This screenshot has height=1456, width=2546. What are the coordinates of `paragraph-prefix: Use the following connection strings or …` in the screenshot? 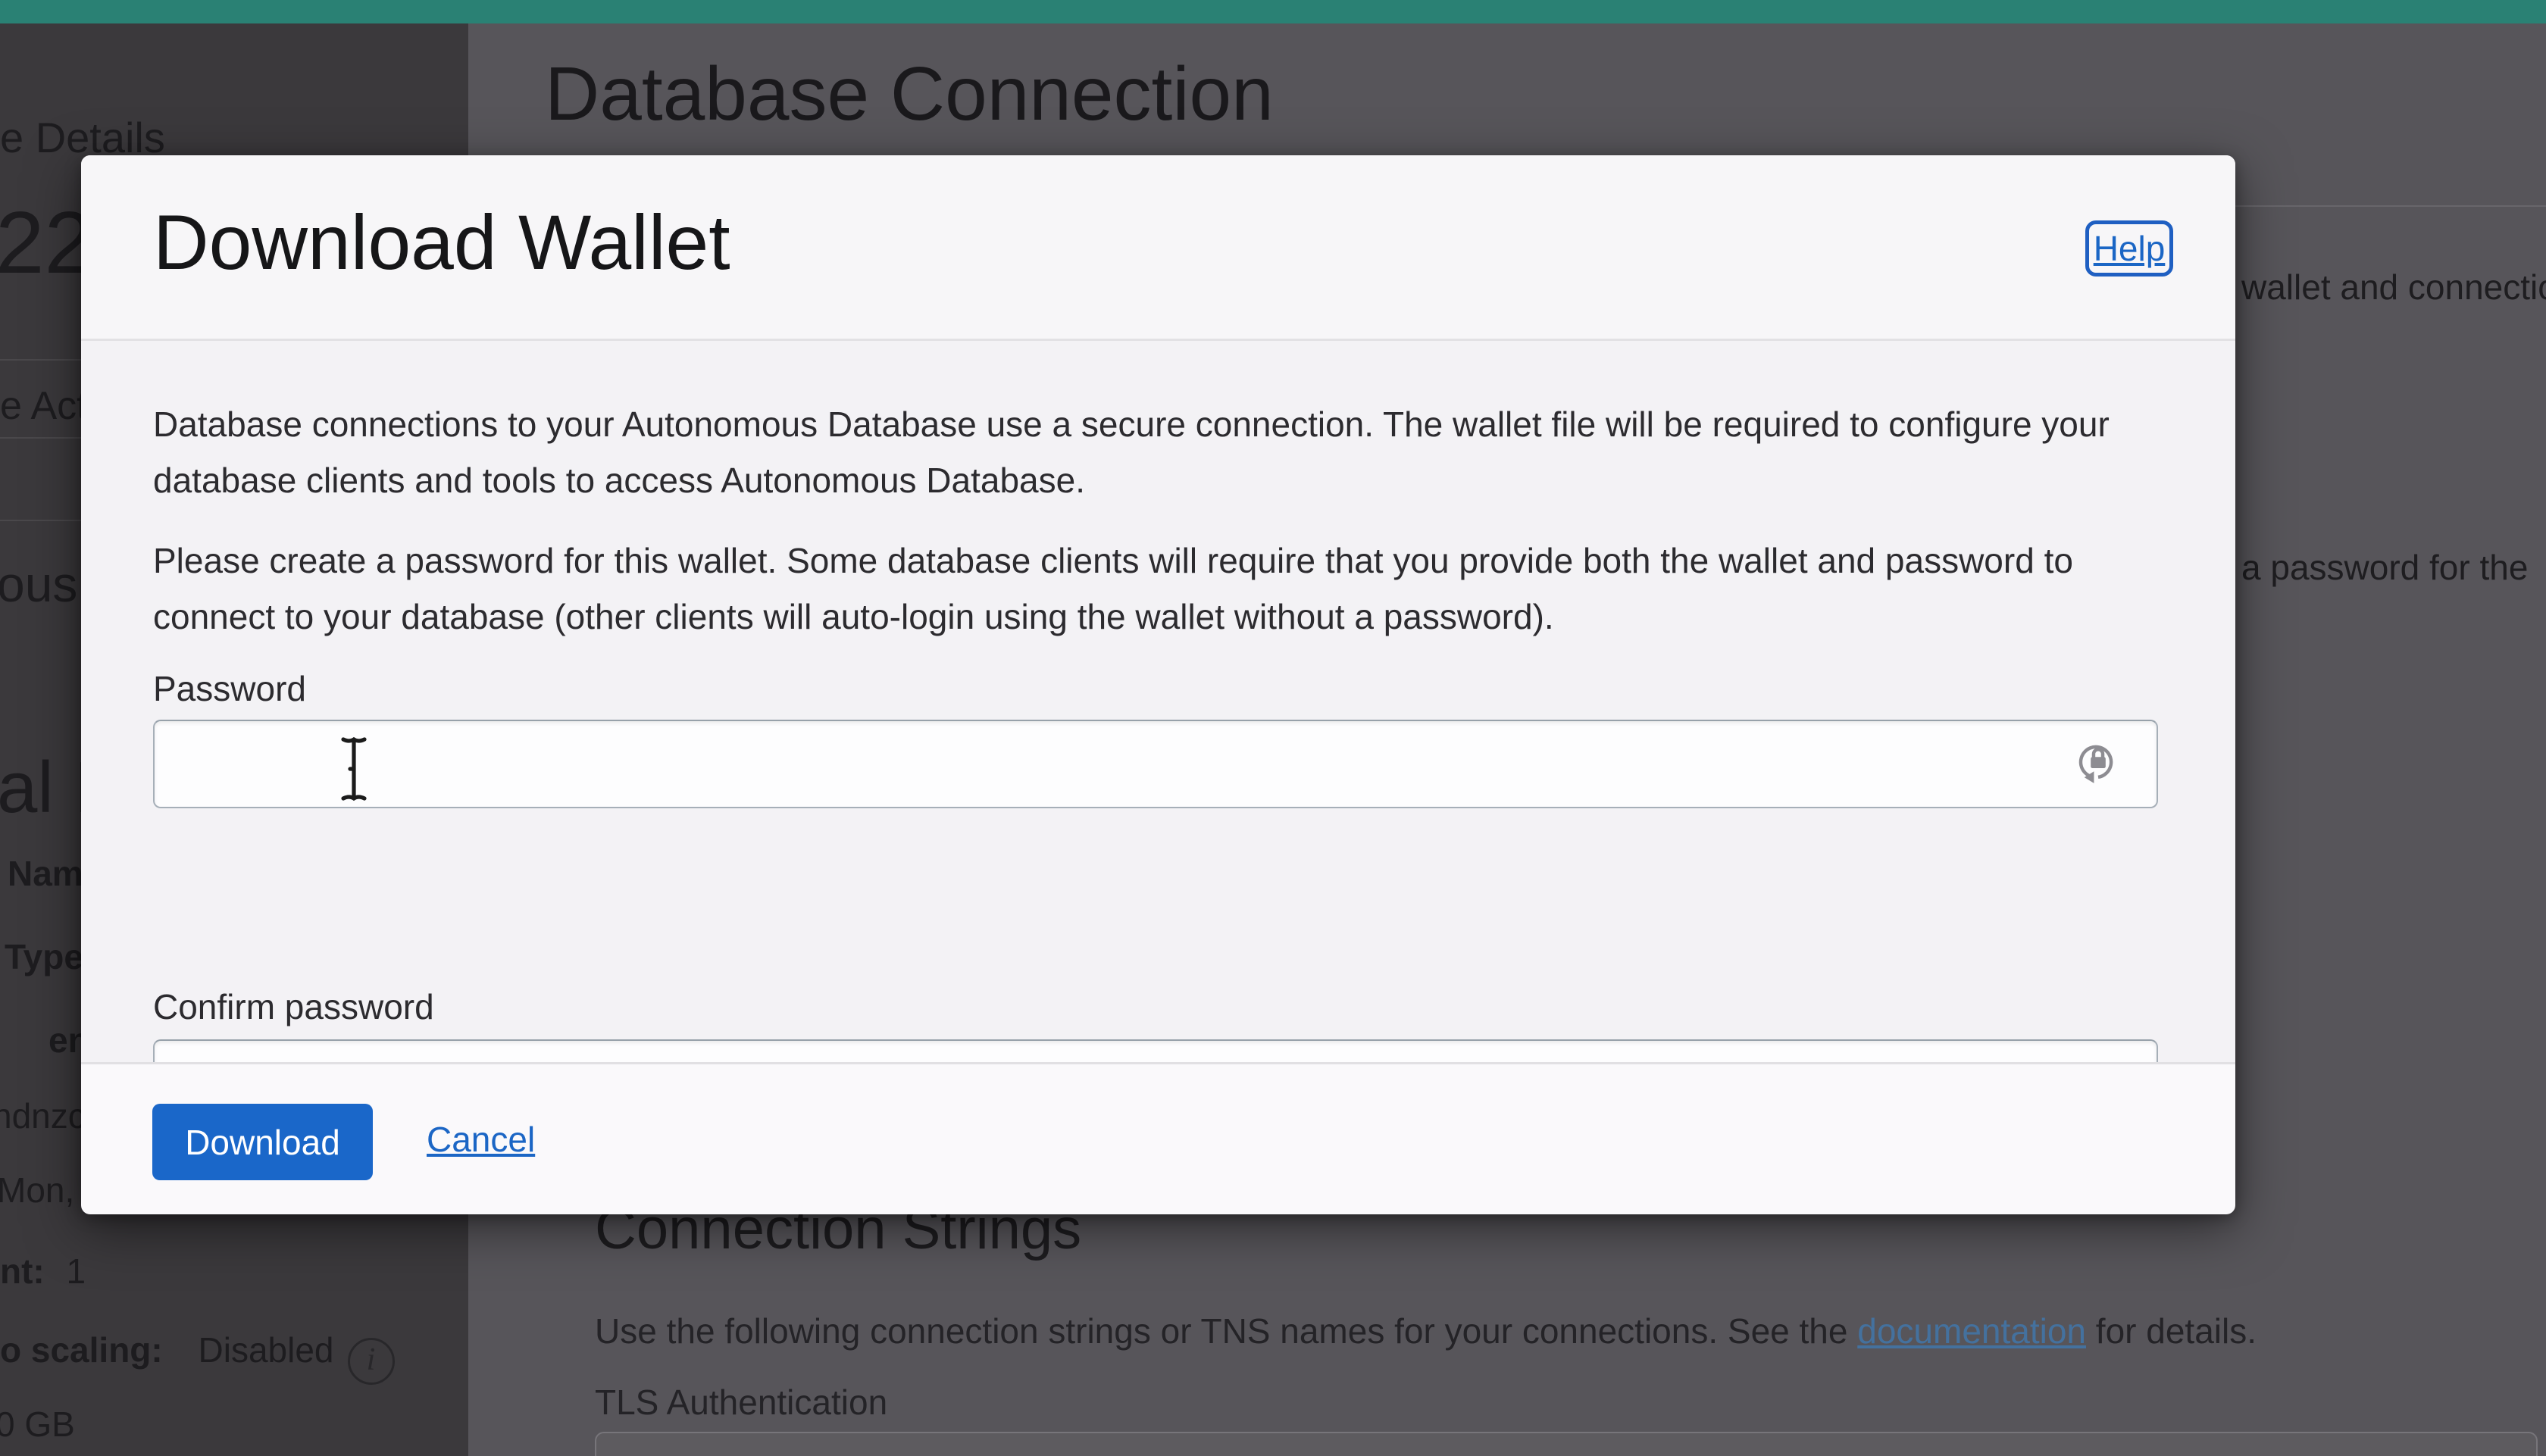 It's located at (1226, 1331).